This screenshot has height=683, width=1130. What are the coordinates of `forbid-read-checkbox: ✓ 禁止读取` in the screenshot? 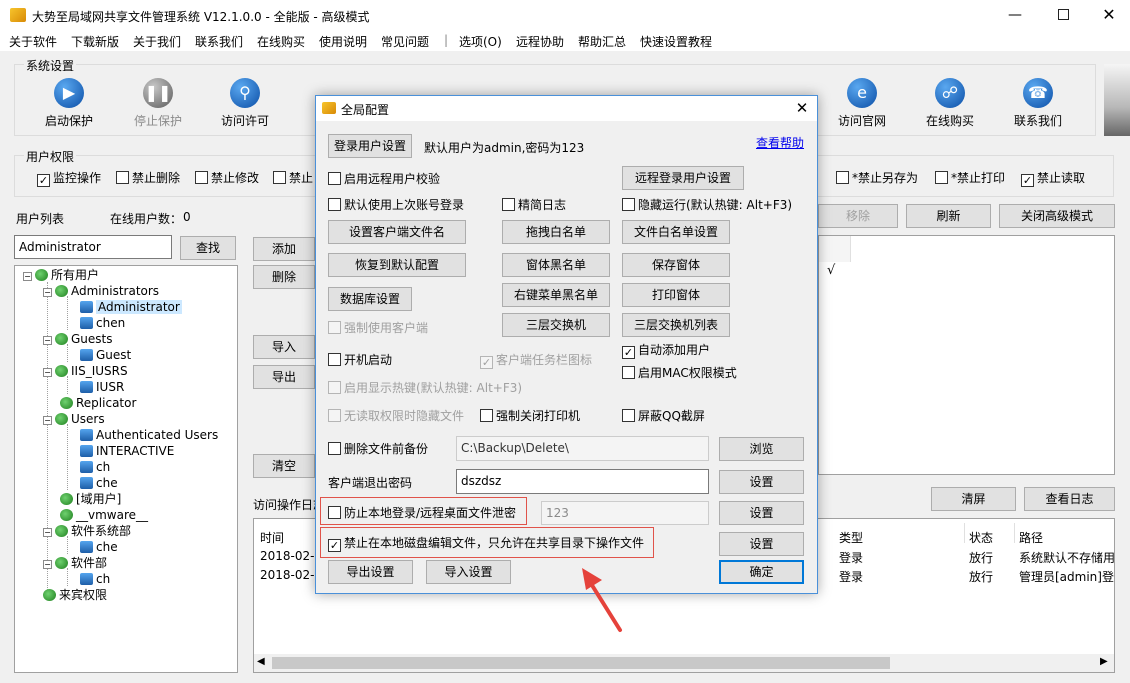 It's located at (1053, 179).